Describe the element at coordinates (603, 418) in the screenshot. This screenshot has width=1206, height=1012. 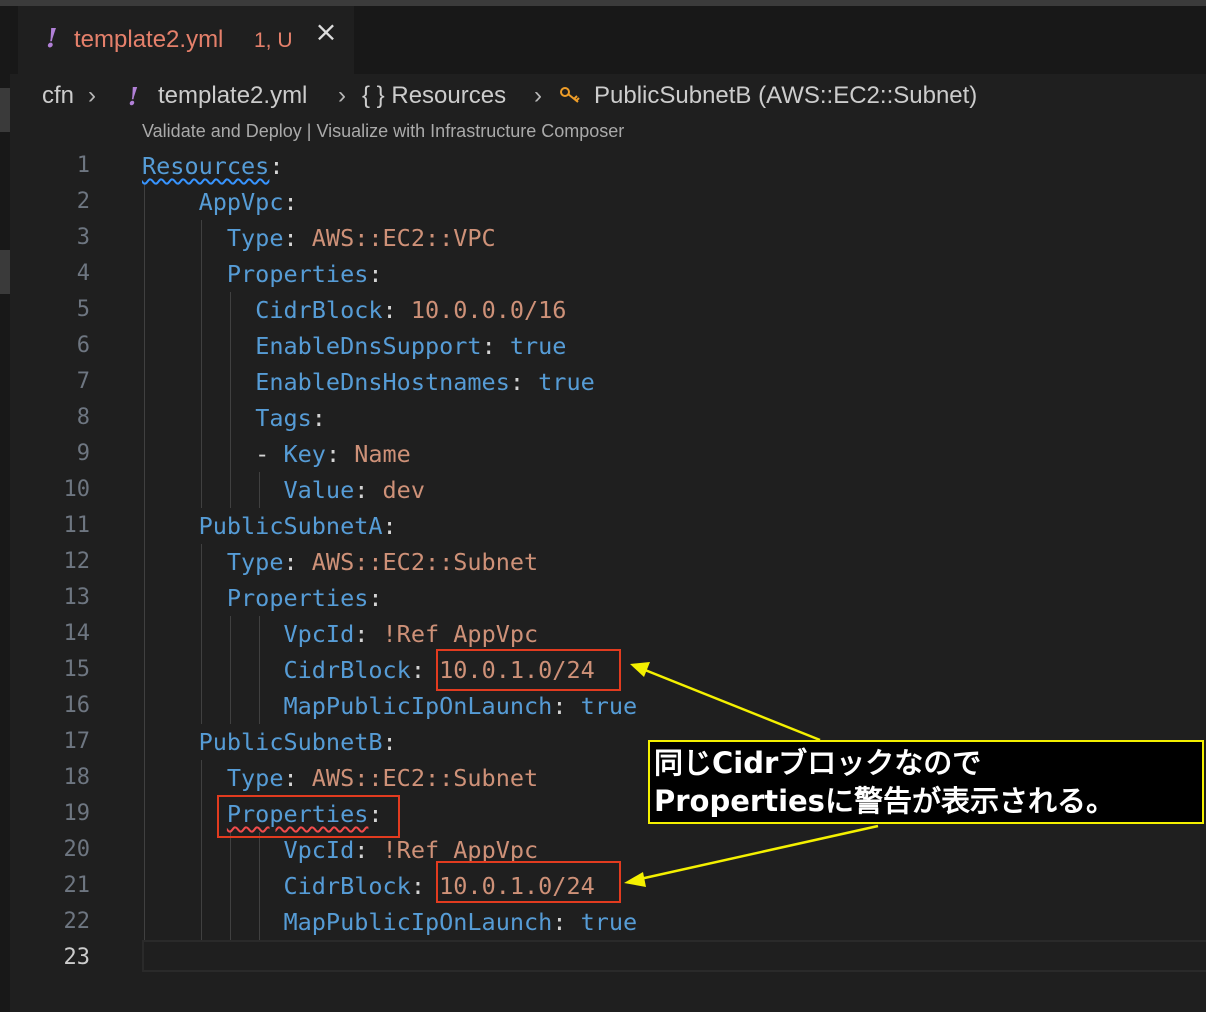
I see `code-line: 8 Tags:` at that location.